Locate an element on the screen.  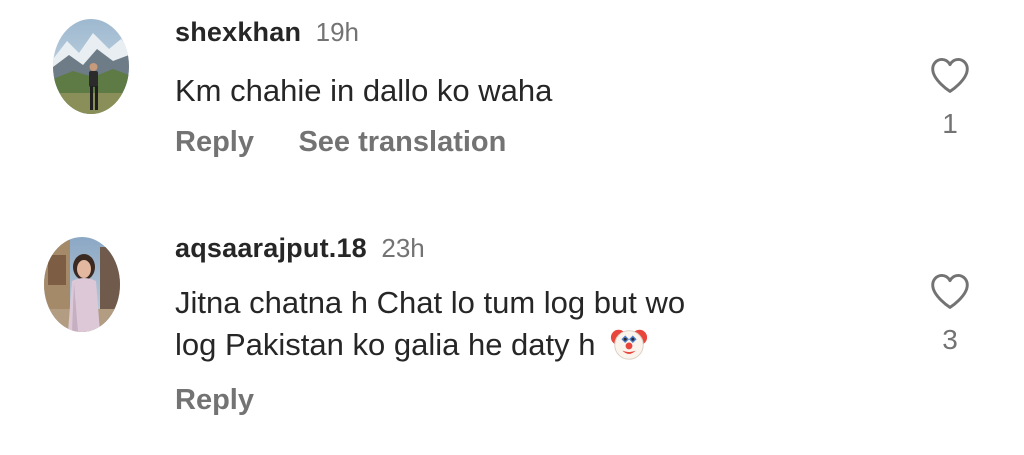
comment-meta: aqsaarajput.18 23h is located at coordinates (430, 248).